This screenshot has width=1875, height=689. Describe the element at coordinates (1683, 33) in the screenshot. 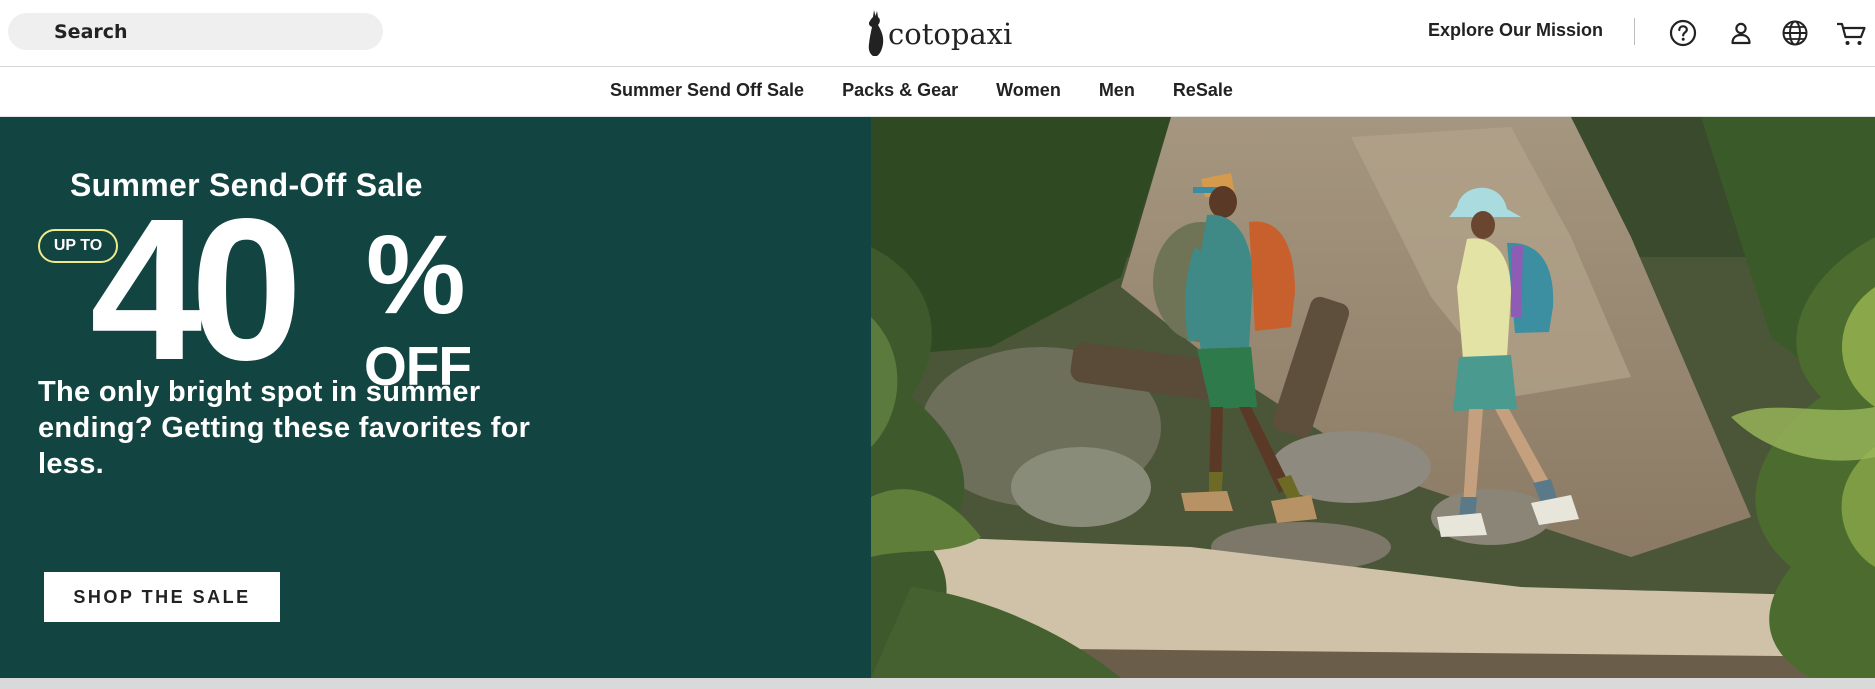

I see `help-icon` at that location.